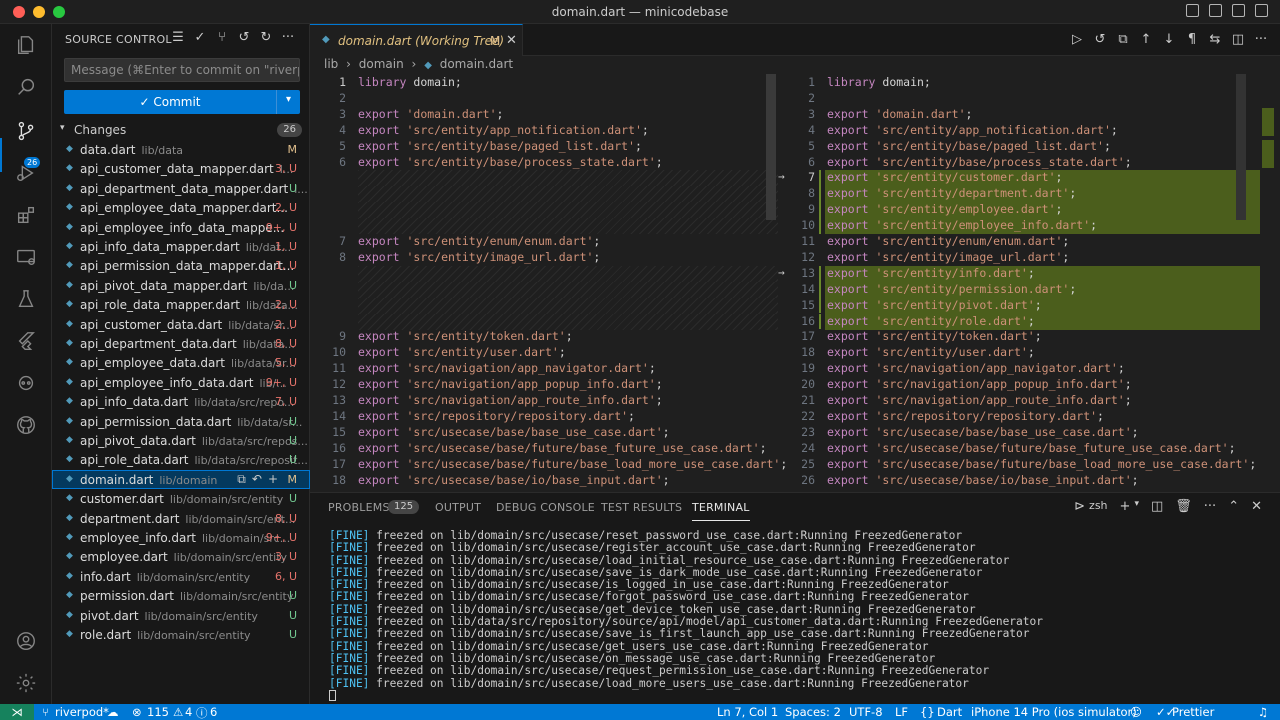 The height and width of the screenshot is (720, 1280). I want to click on run-icon: ▷, so click(1077, 39).